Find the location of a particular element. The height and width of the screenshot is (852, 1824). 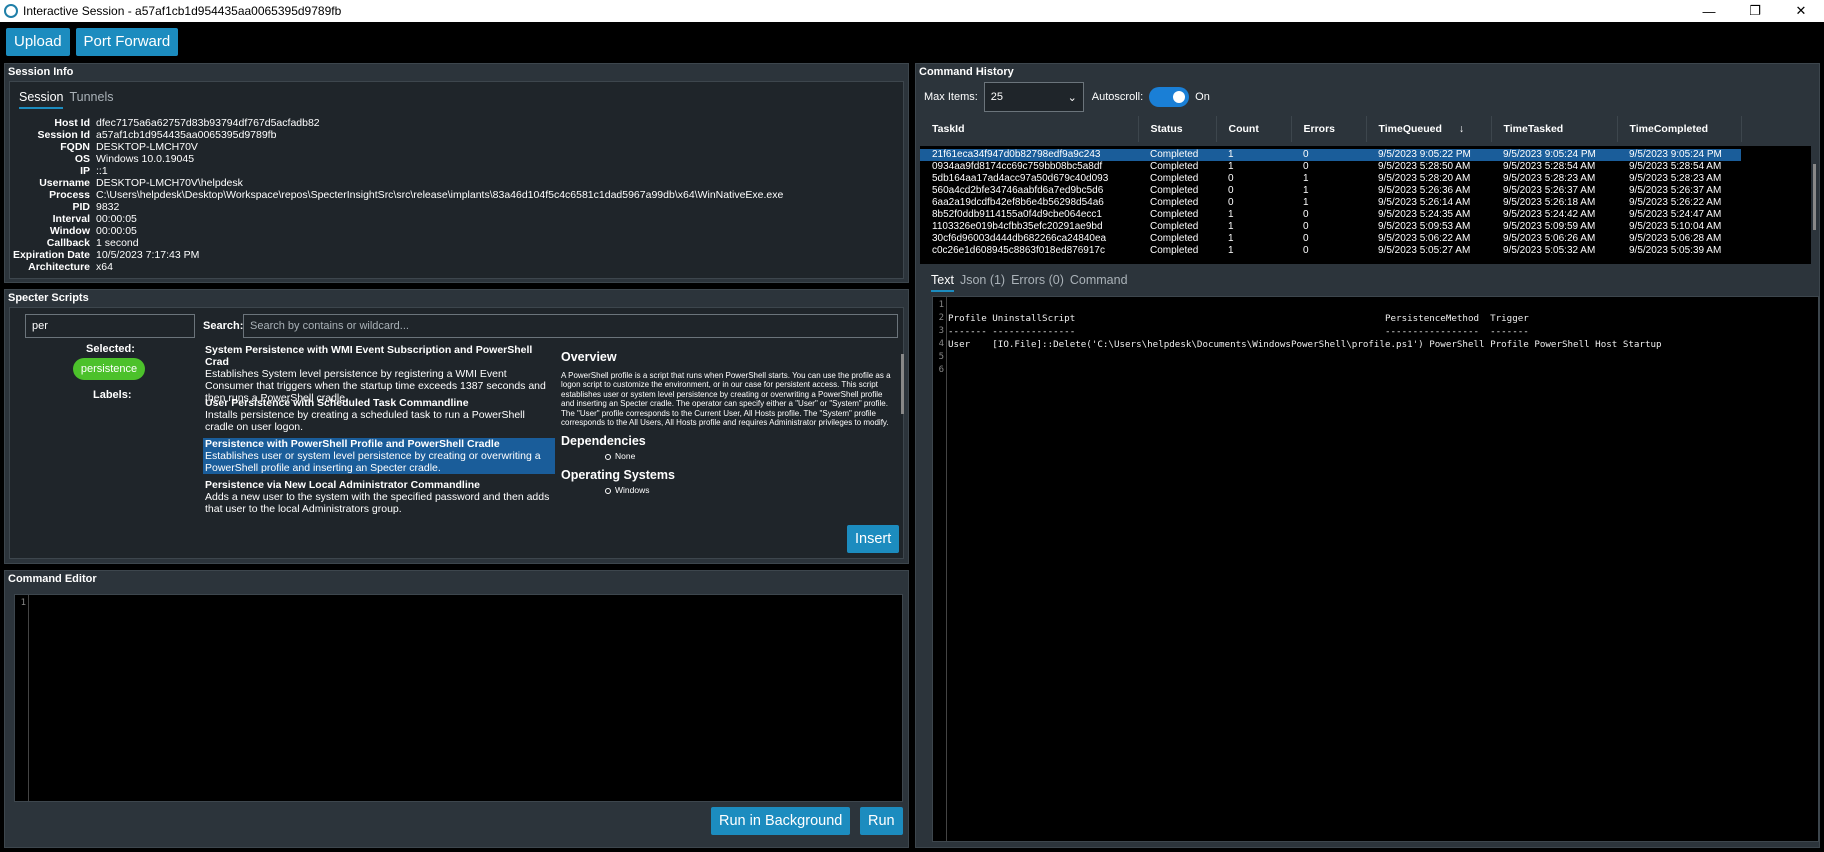

history-cell: 6aa2a19dcdfb42ef8b6e4b56298d54a6 is located at coordinates (1018, 202).